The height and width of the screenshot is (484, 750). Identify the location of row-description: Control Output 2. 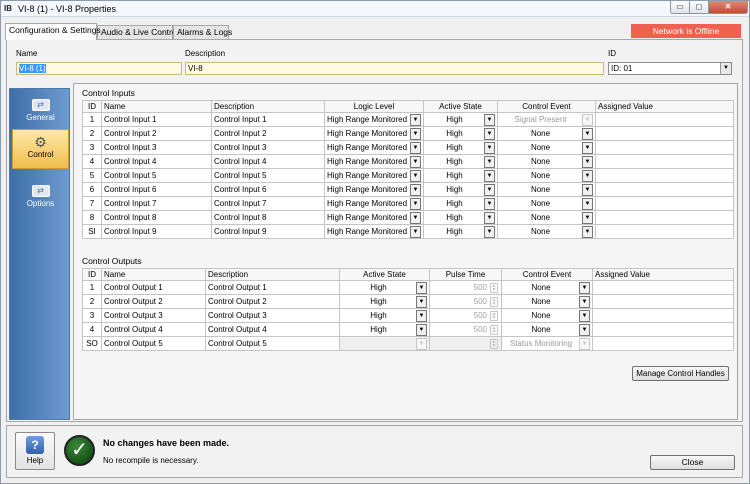
(272, 301).